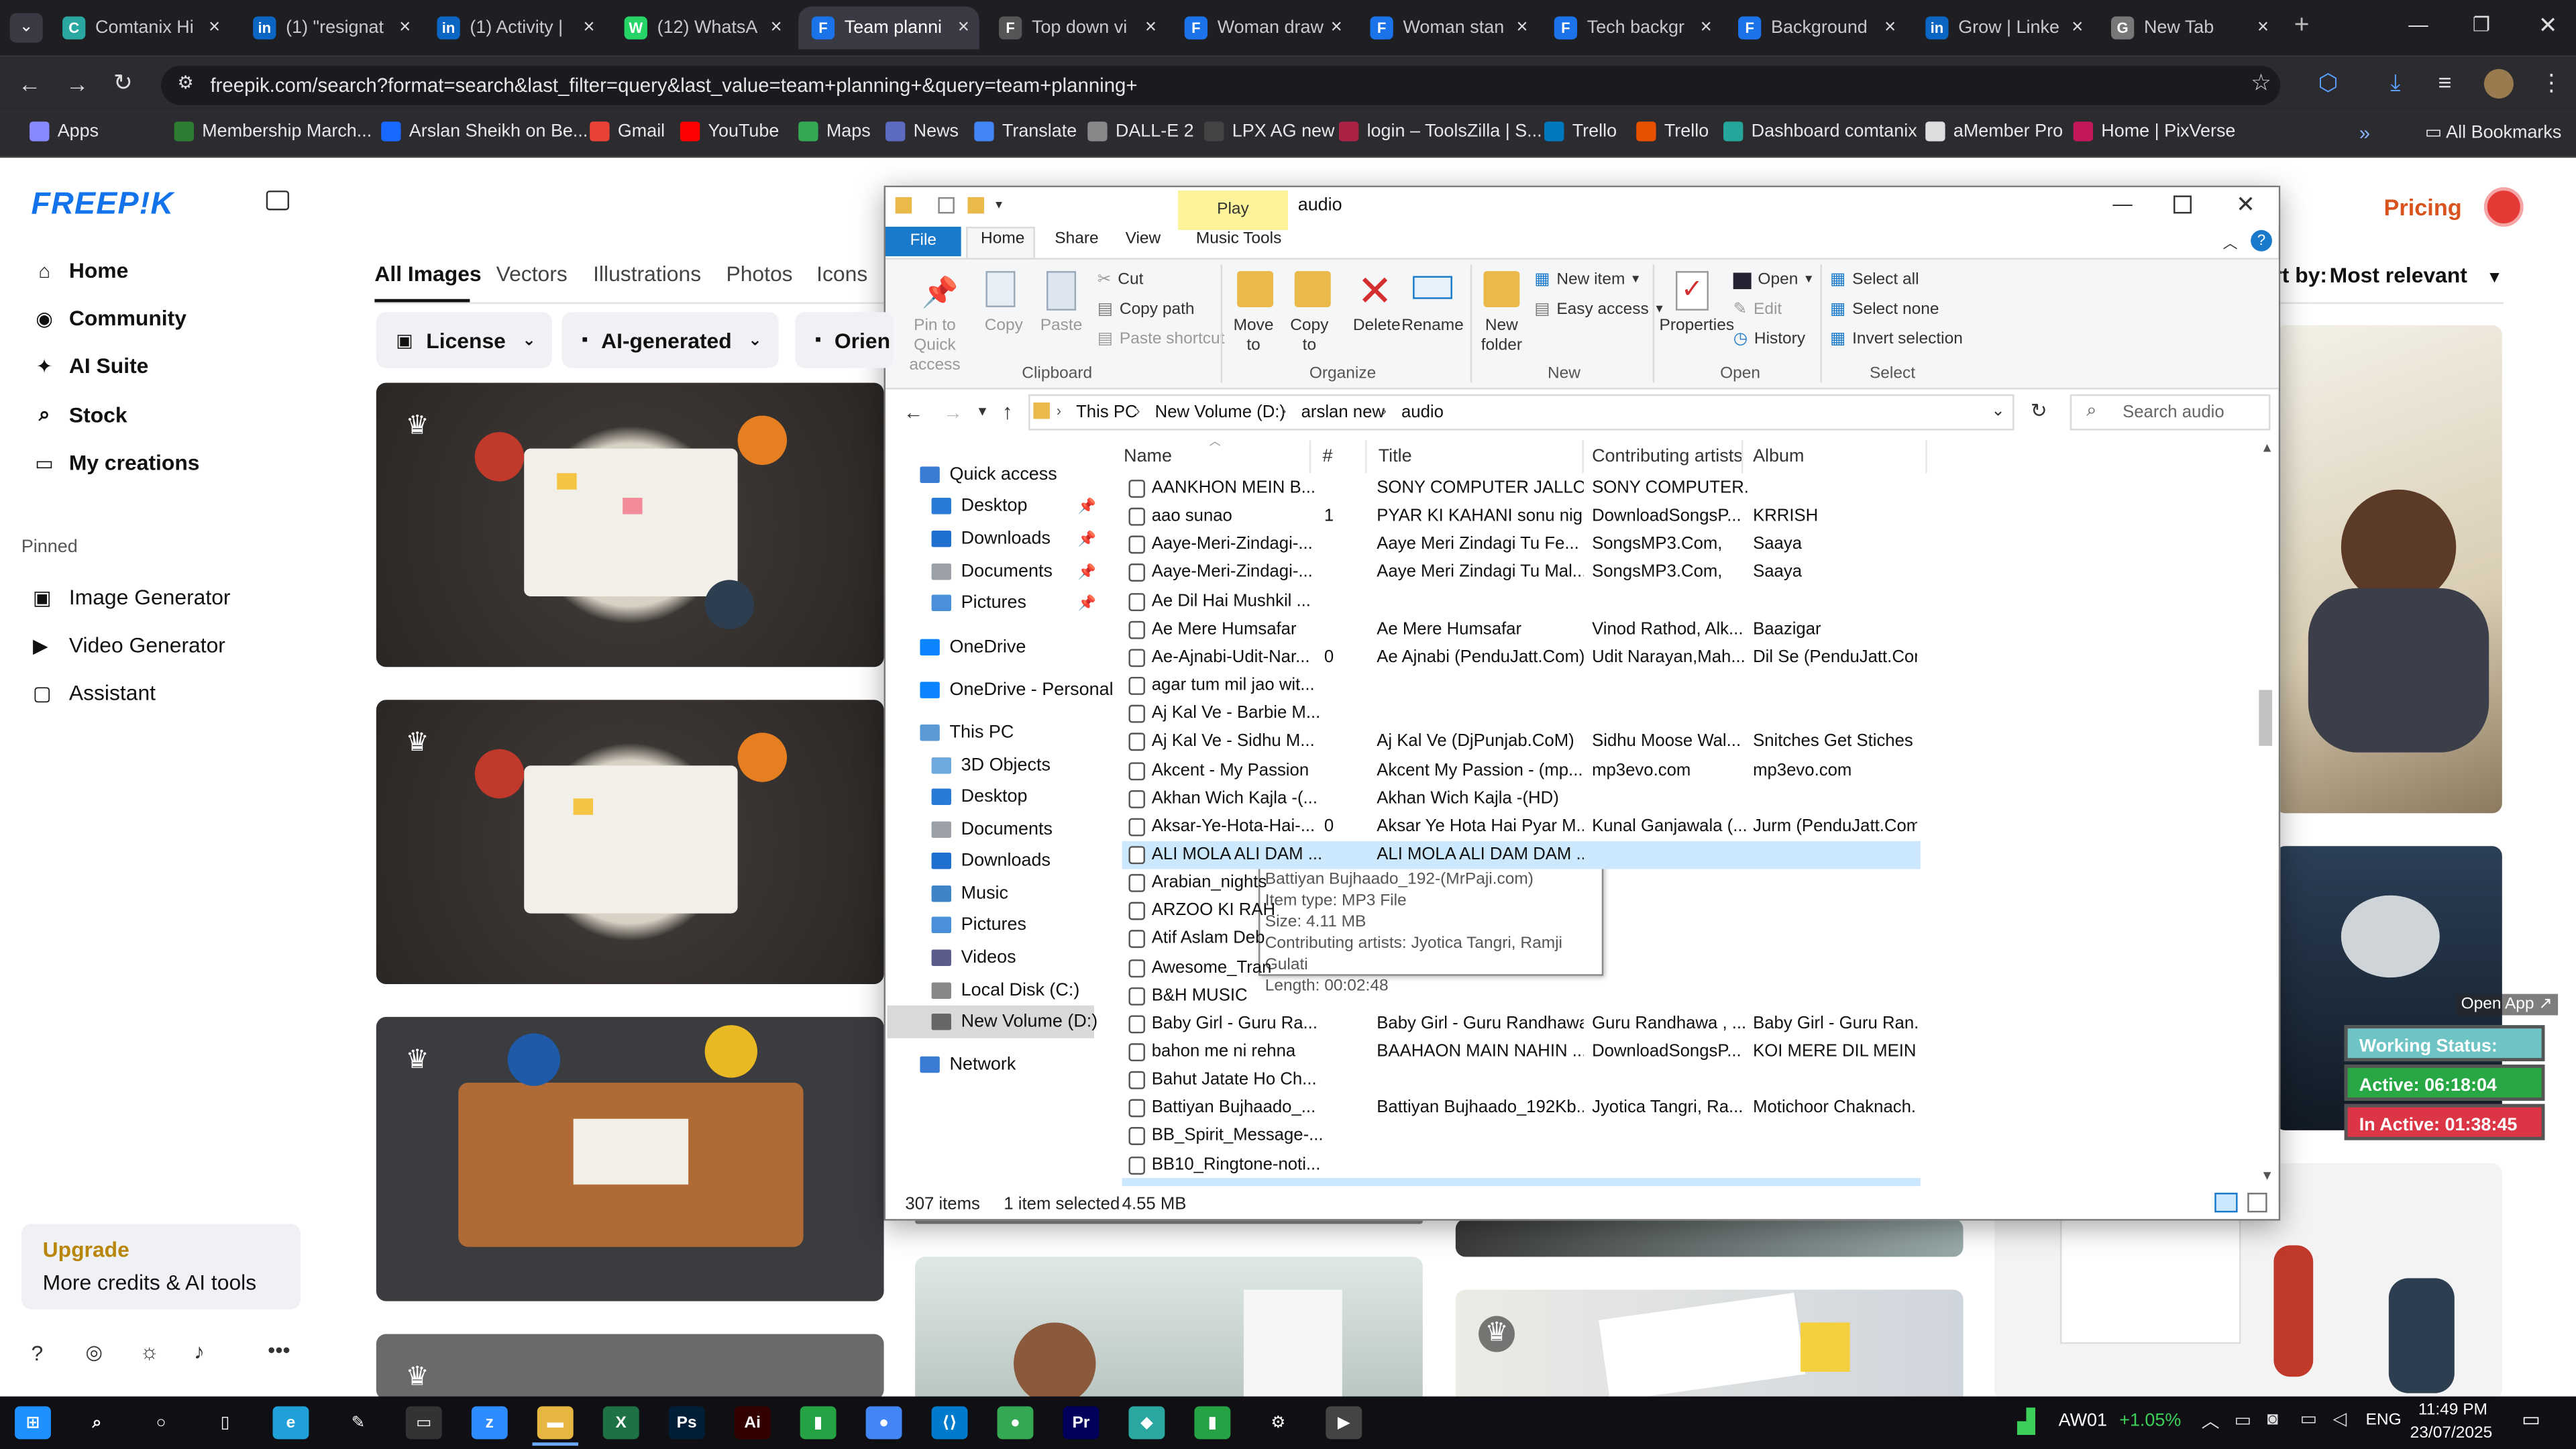 This screenshot has height=1449, width=2576. What do you see at coordinates (2245, 205) in the screenshot?
I see `explorer-close-icon: ✕` at bounding box center [2245, 205].